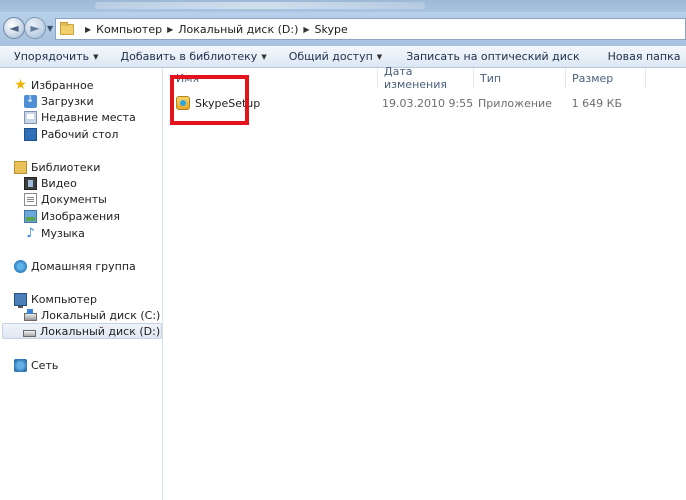 This screenshot has width=686, height=500. I want to click on add-to-library-label: Добавить в библиотеку, so click(189, 56).